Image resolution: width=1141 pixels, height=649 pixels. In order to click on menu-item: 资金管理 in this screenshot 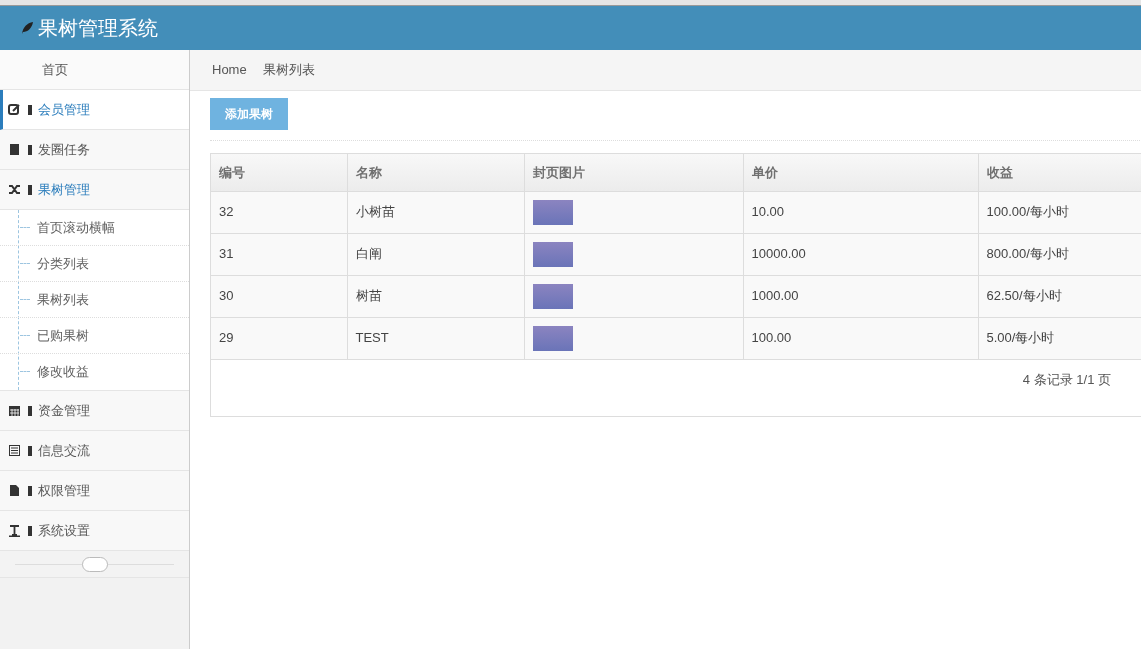, I will do `click(94, 411)`.